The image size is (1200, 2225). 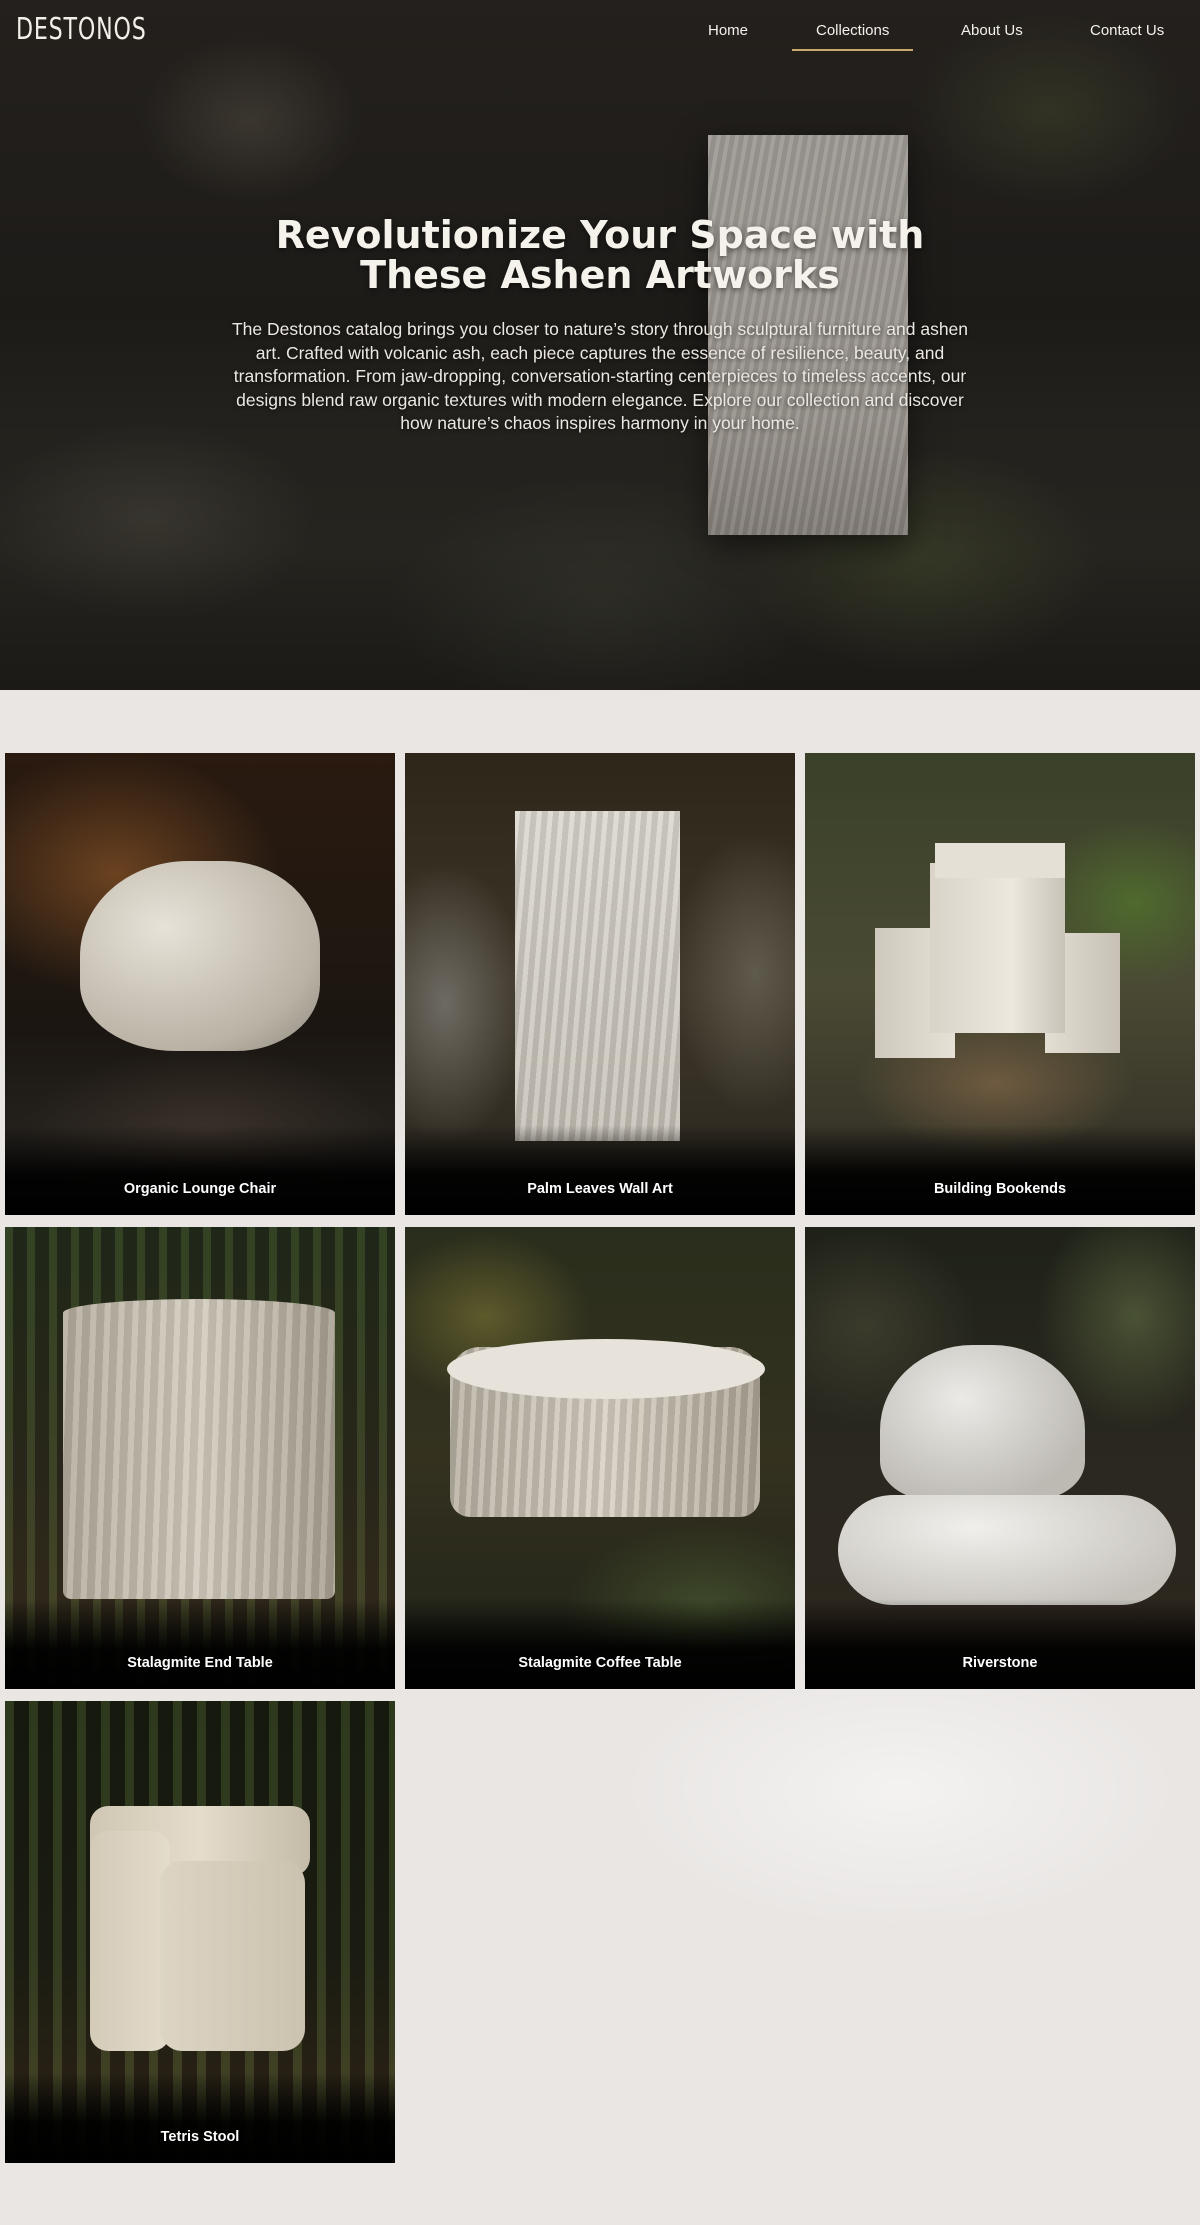 I want to click on hero-title-line2: These Ashen Artworks, so click(x=600, y=275).